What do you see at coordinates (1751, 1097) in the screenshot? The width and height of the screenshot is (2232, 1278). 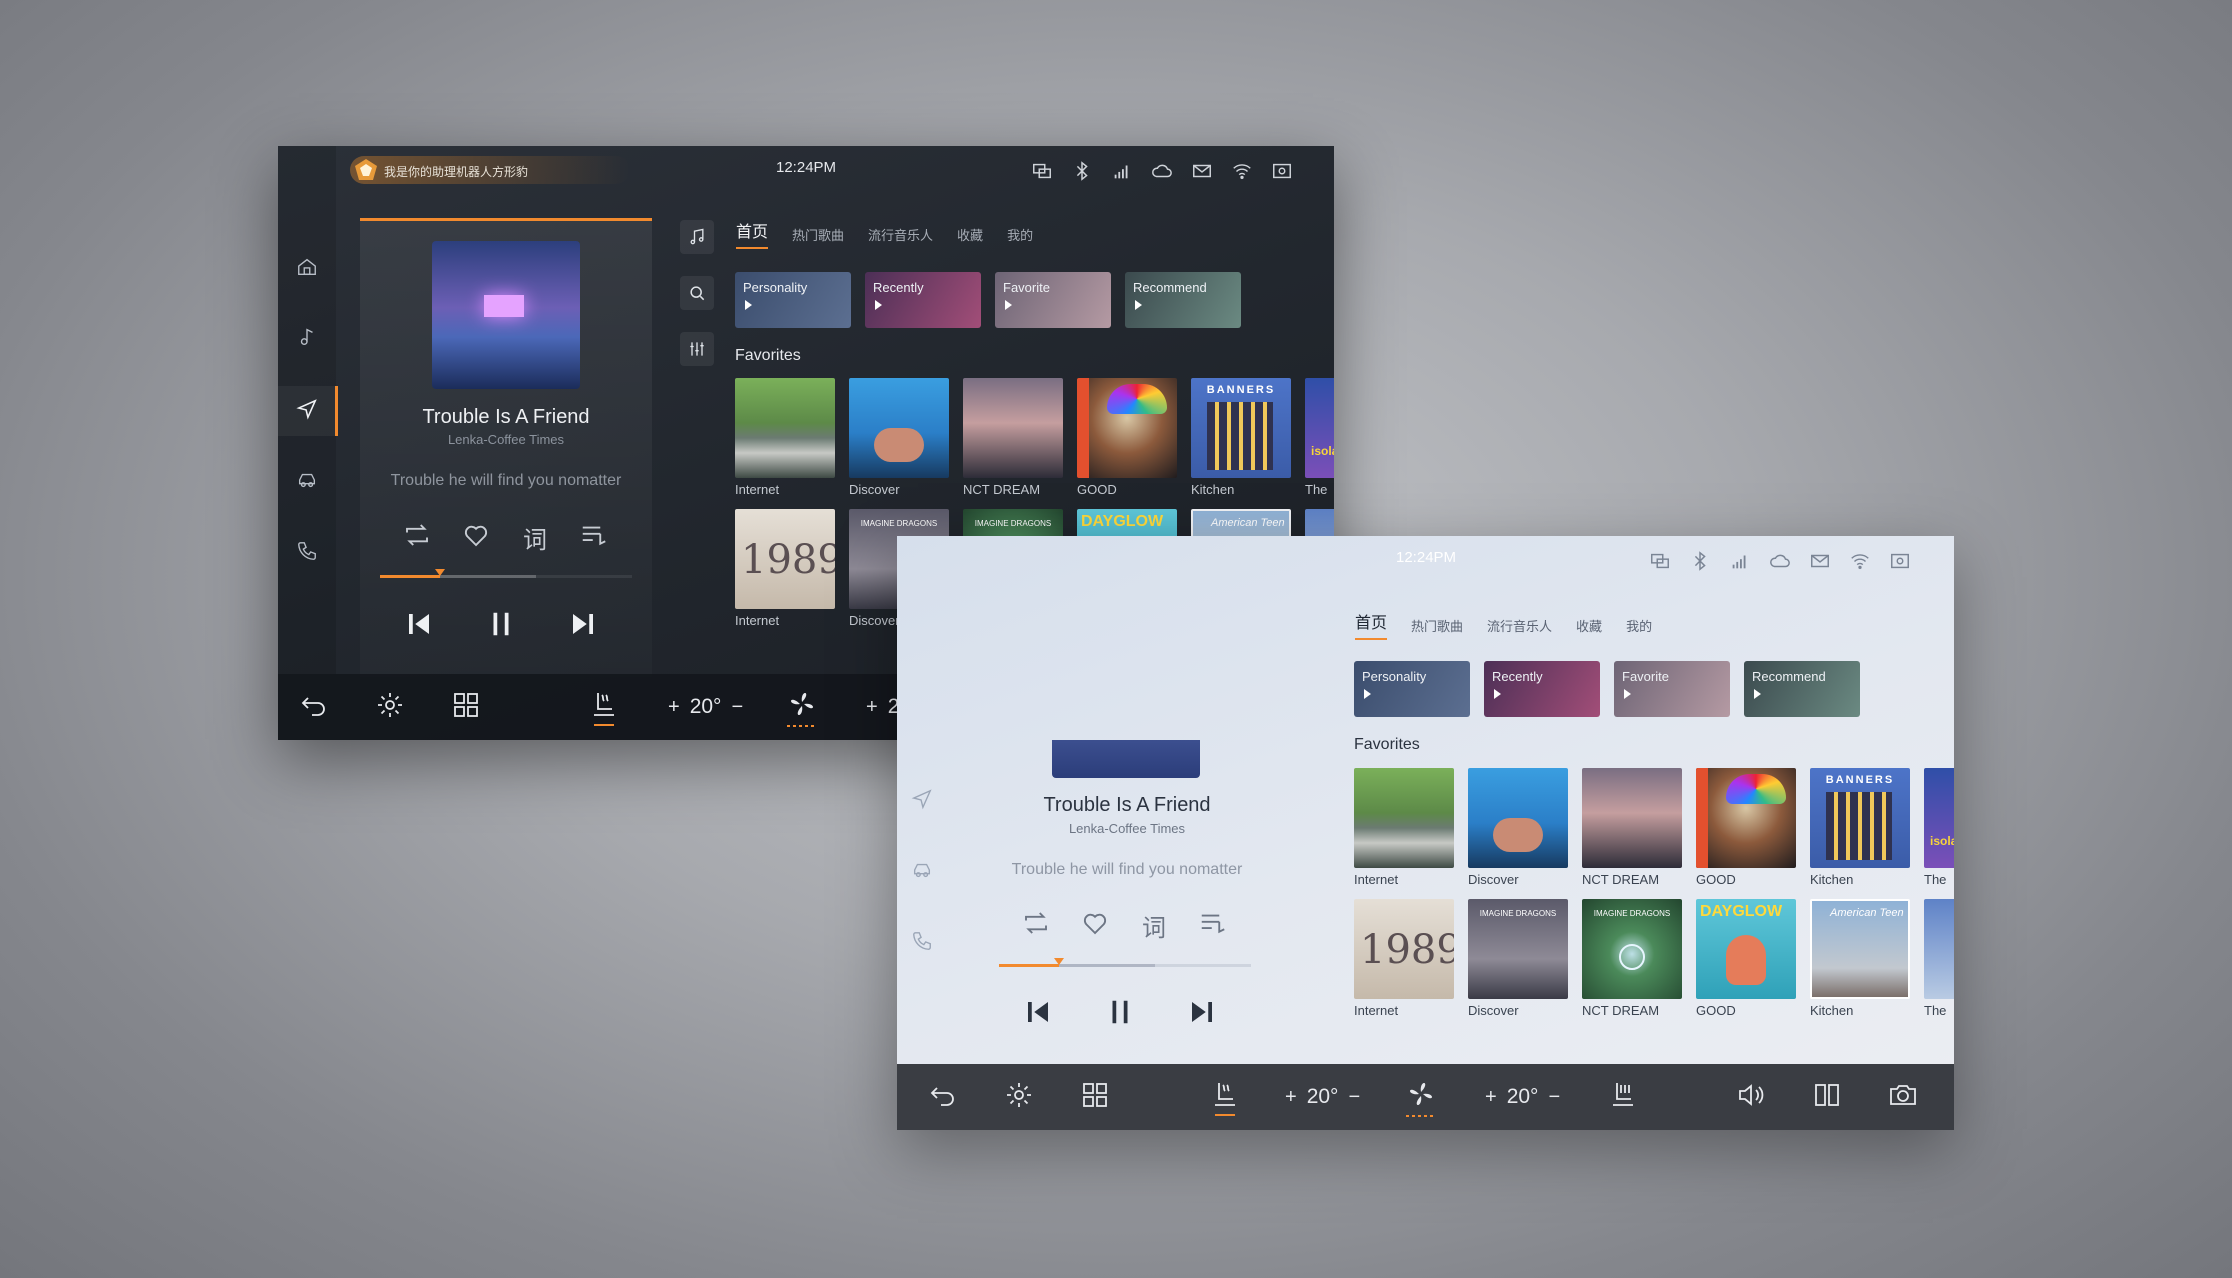 I see `volume-button` at bounding box center [1751, 1097].